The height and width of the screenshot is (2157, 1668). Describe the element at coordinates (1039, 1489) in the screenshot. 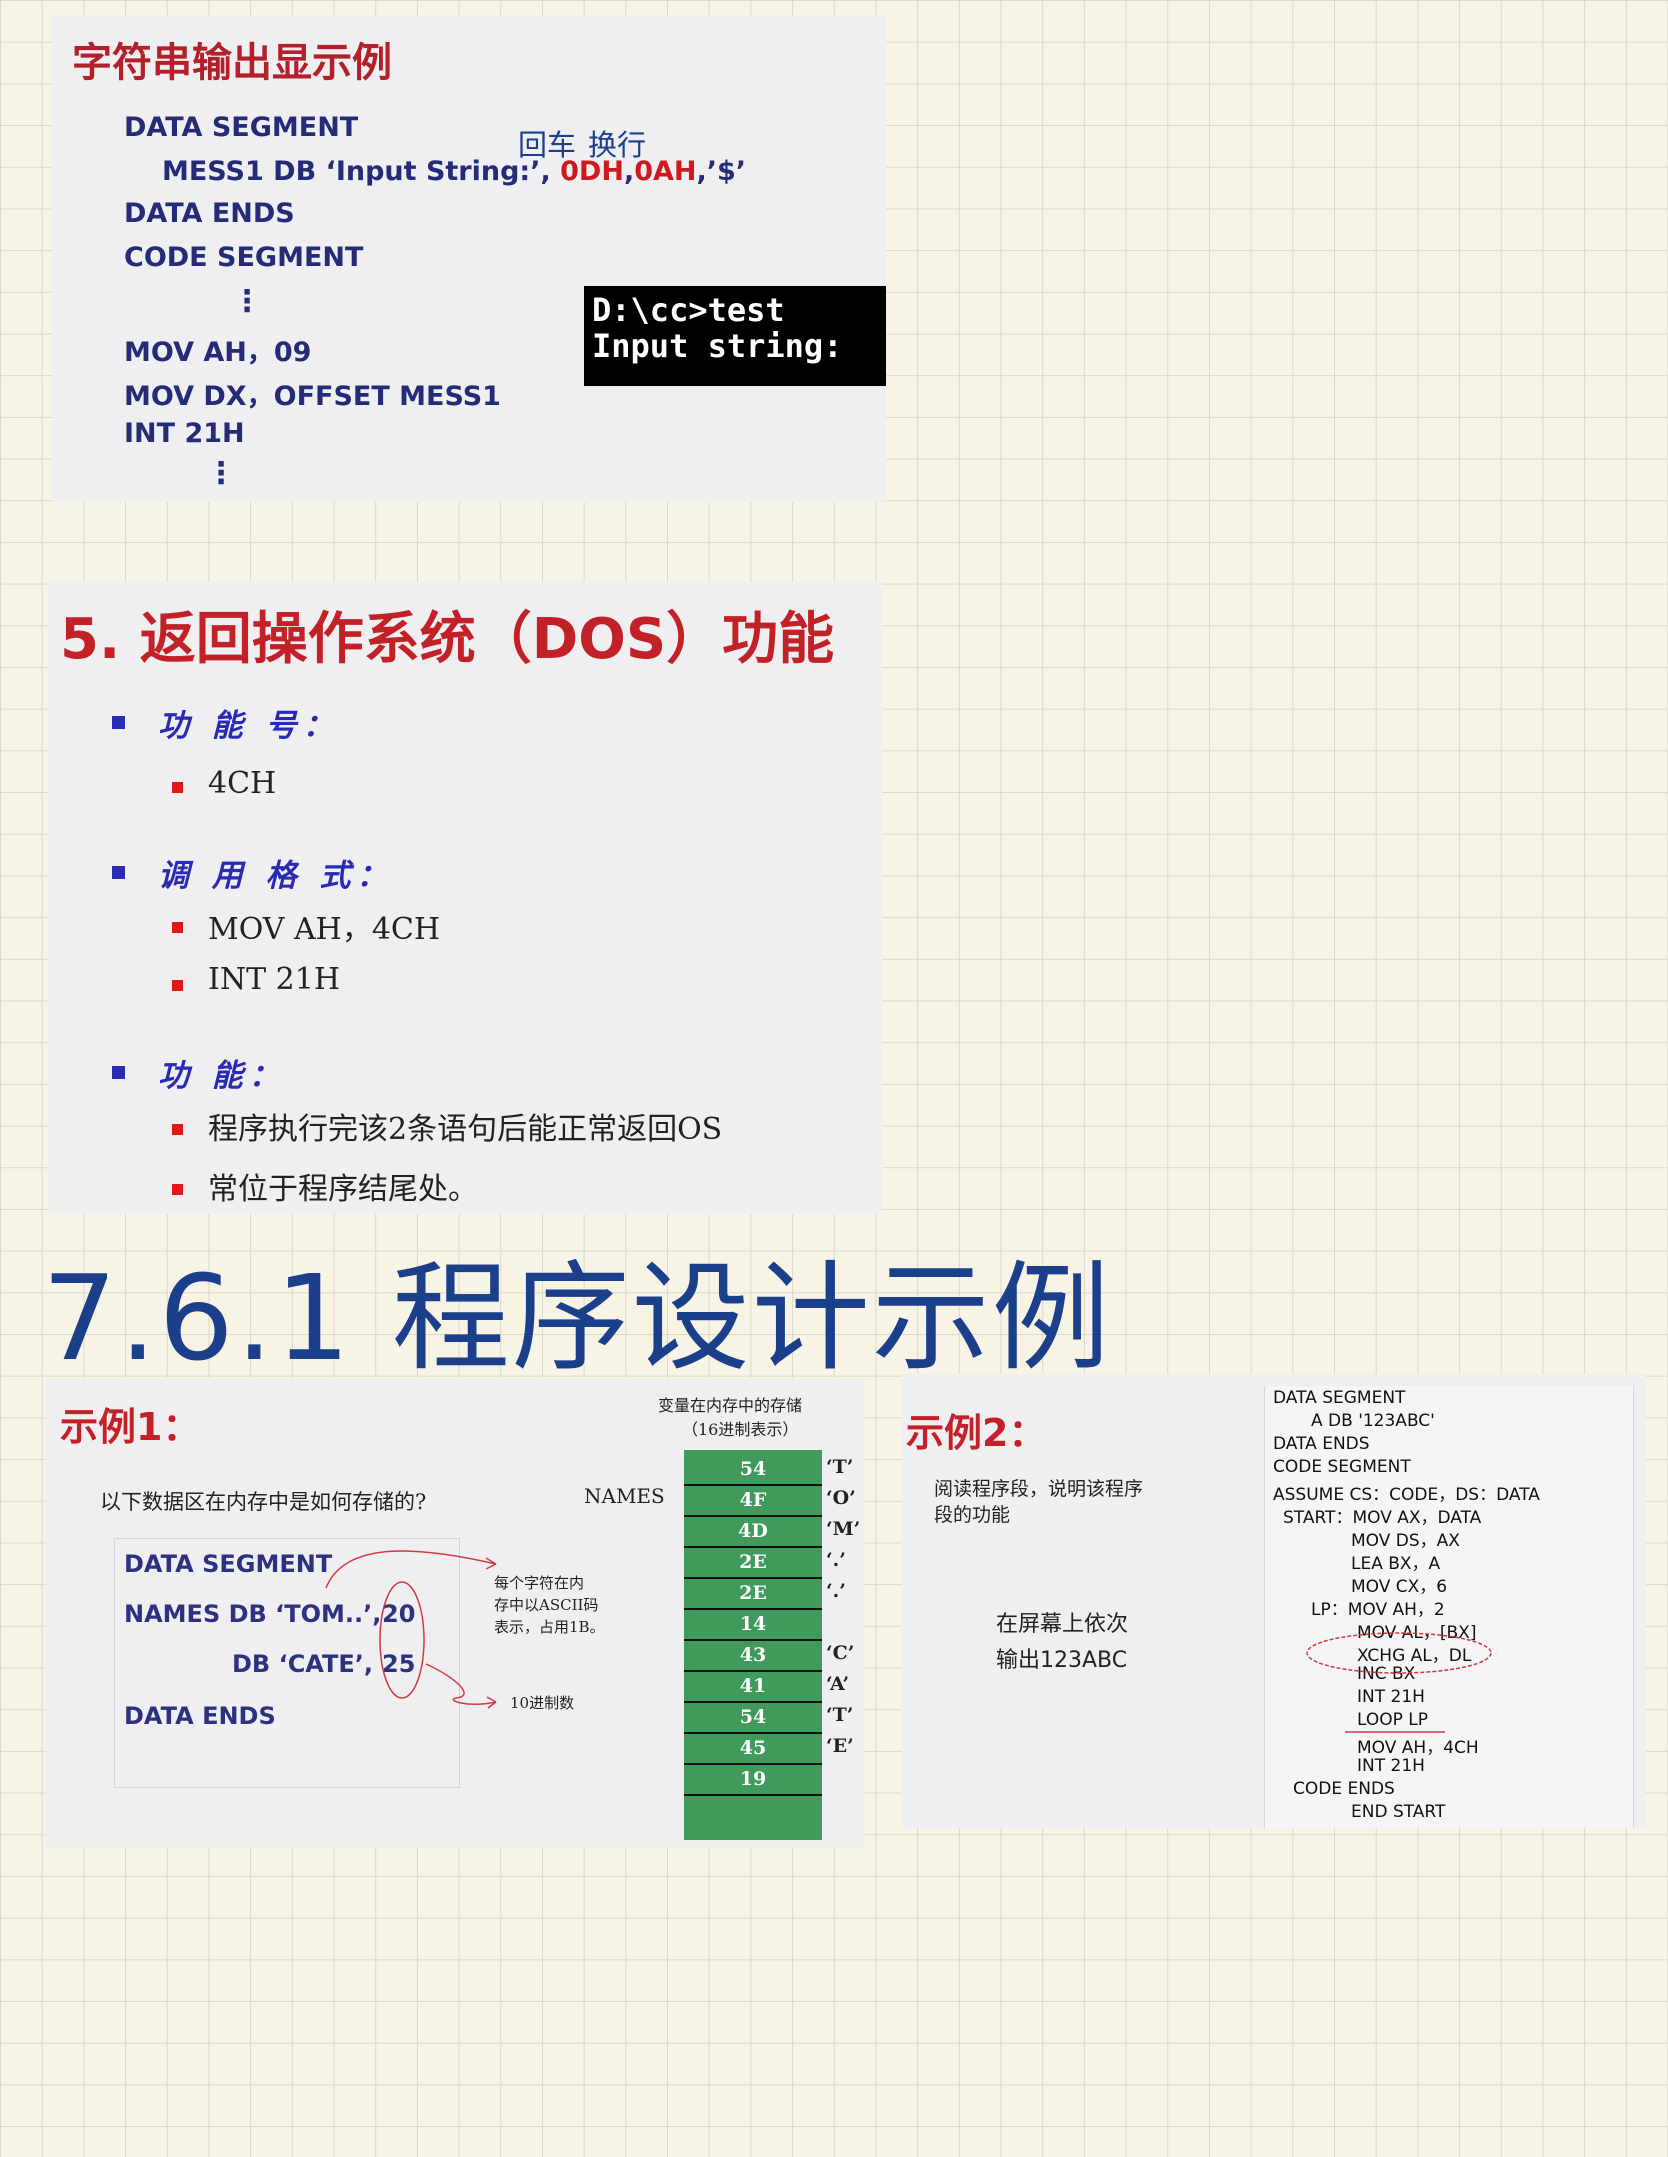

I see `question-text: 阅读程序段，说明该程序` at that location.